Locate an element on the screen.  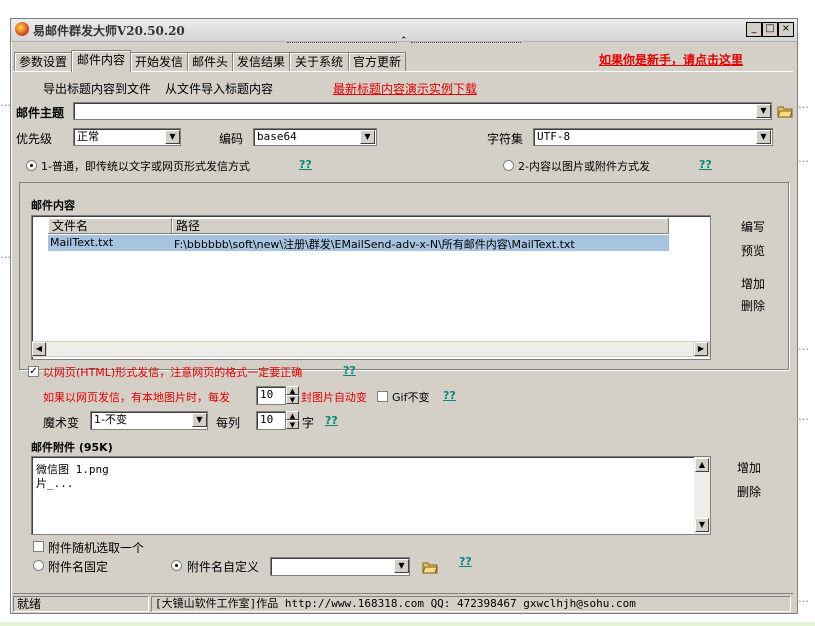
delete-content-button: 删除 is located at coordinates (753, 305).